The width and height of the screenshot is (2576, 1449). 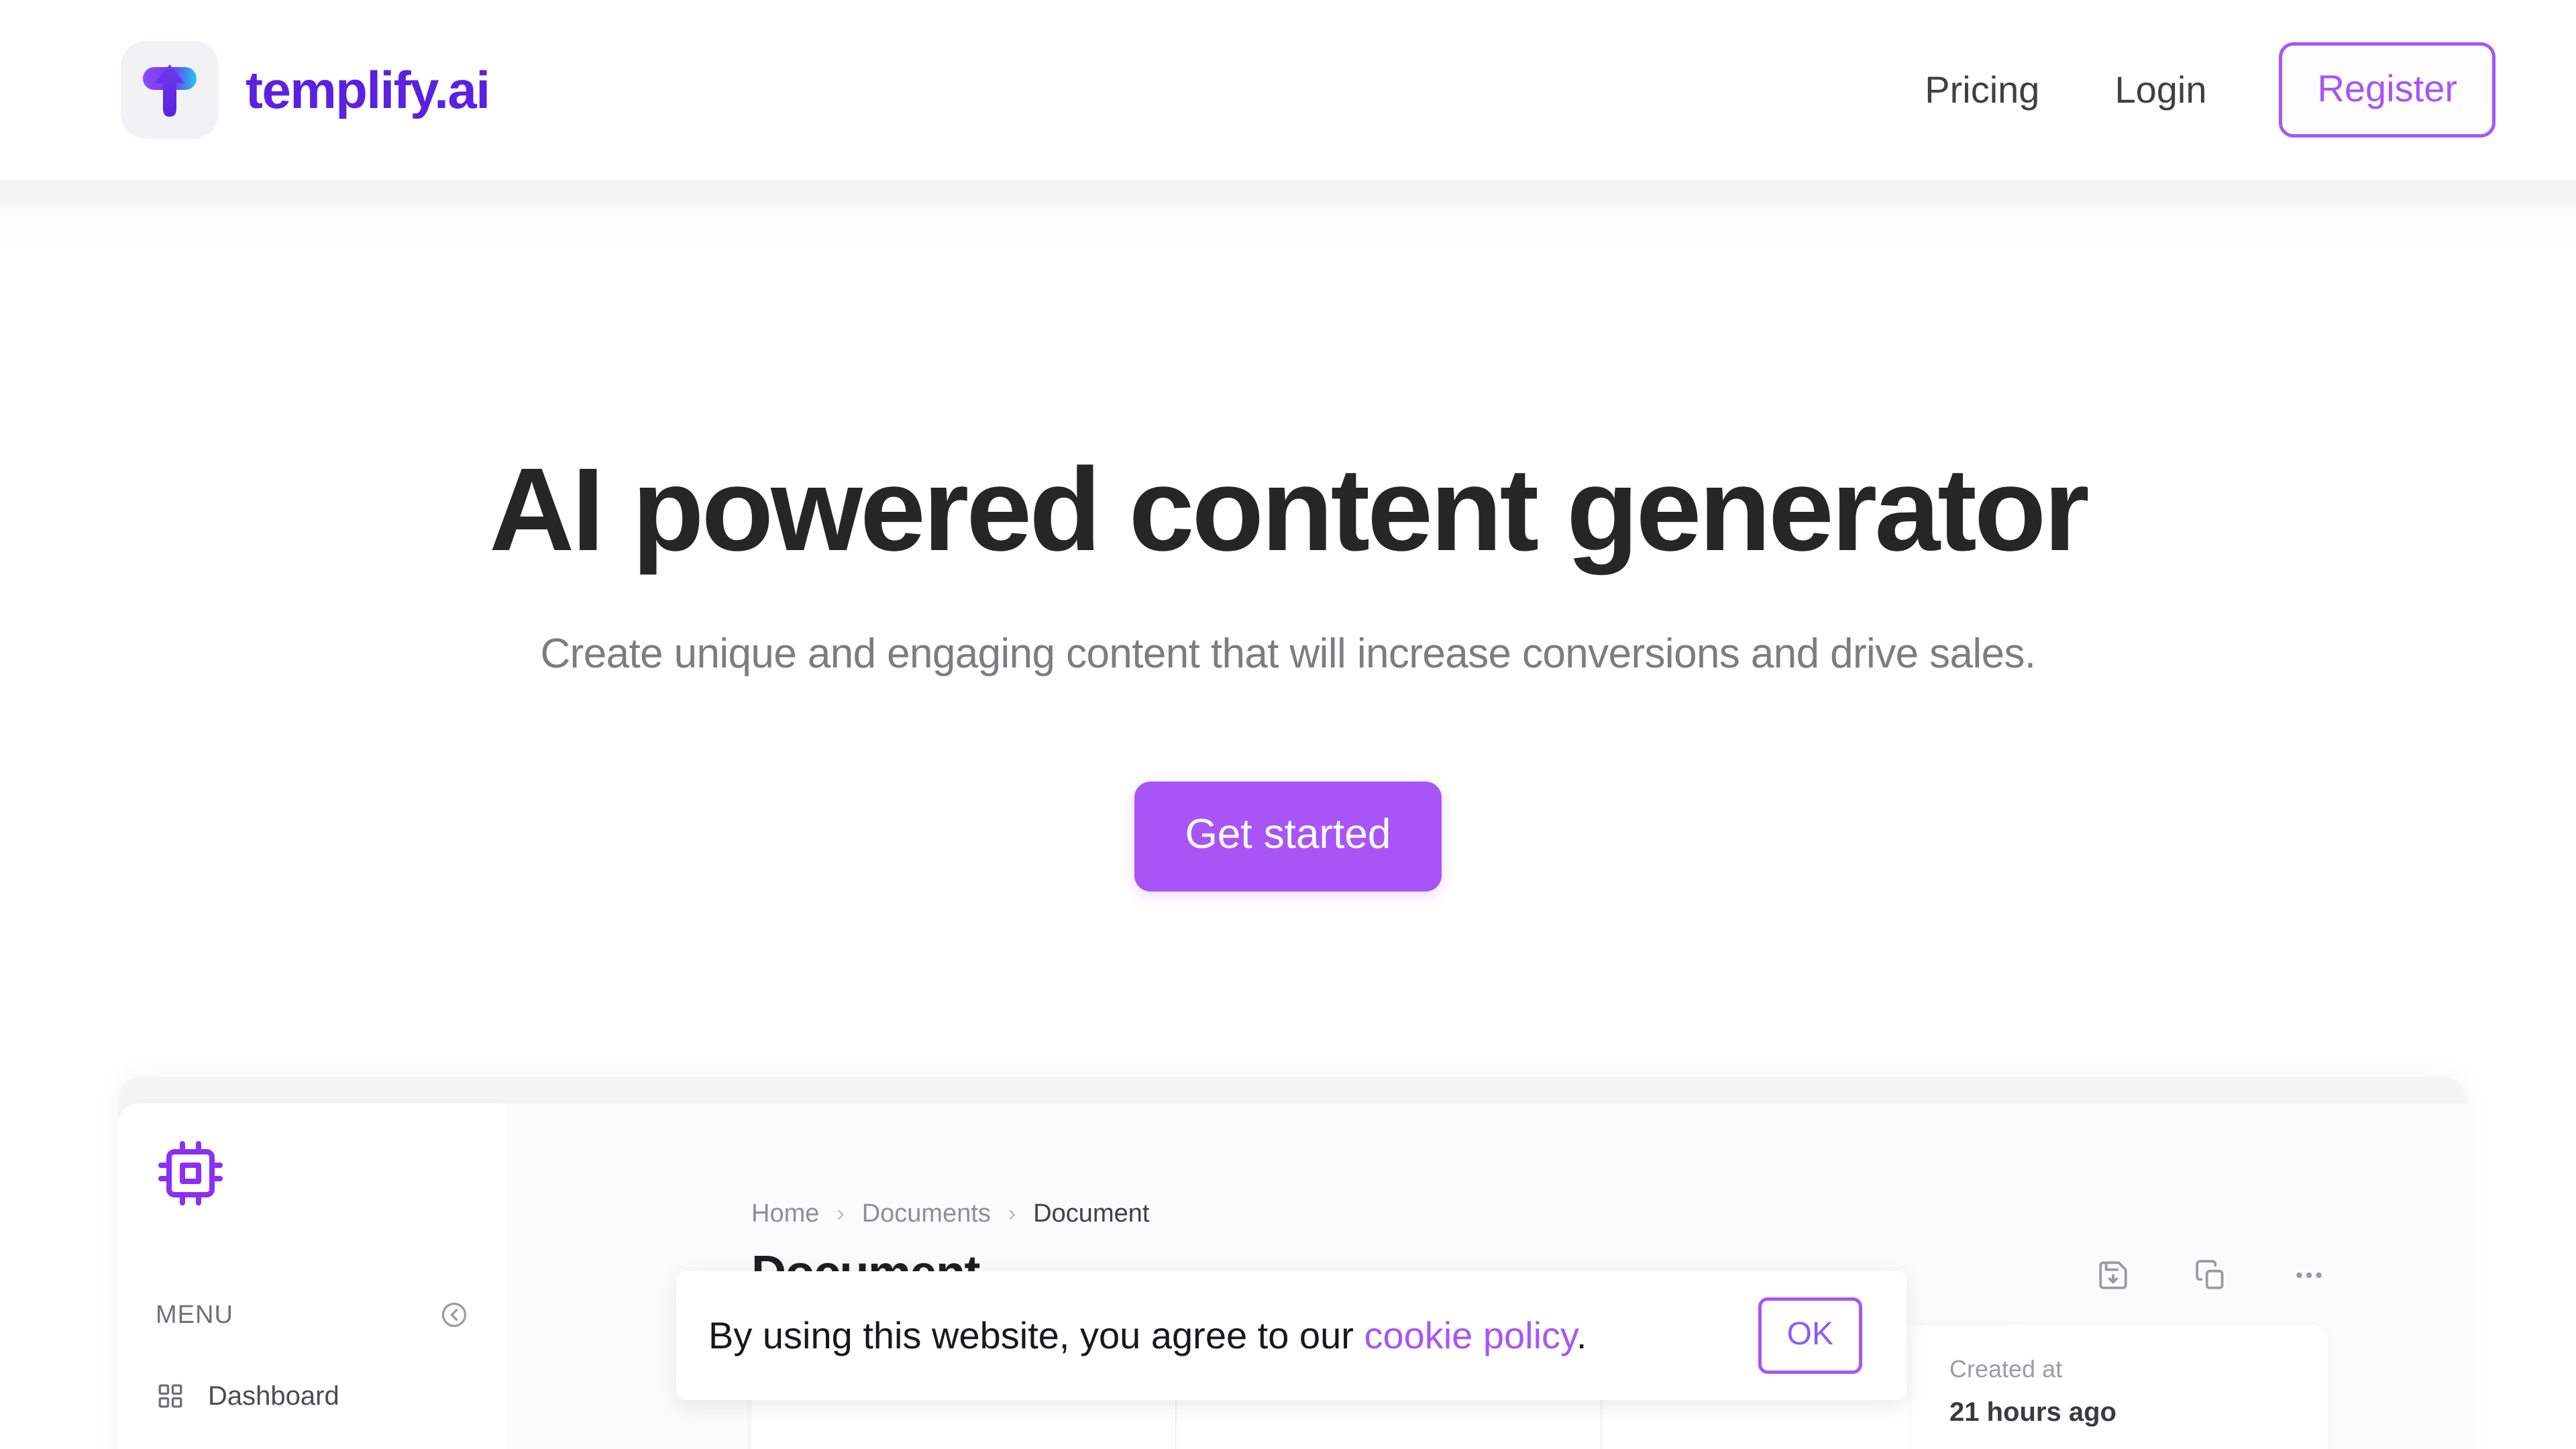 What do you see at coordinates (1288, 192) in the screenshot?
I see `header-divider-band` at bounding box center [1288, 192].